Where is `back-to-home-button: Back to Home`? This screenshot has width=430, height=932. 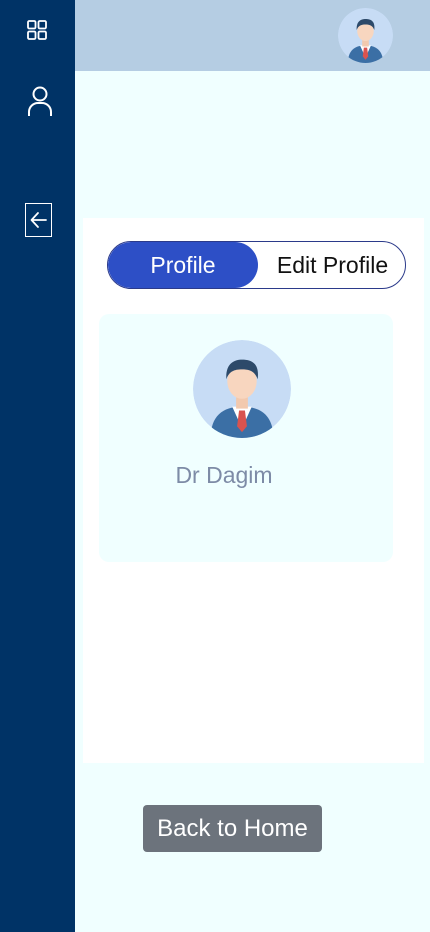 back-to-home-button: Back to Home is located at coordinates (232, 828).